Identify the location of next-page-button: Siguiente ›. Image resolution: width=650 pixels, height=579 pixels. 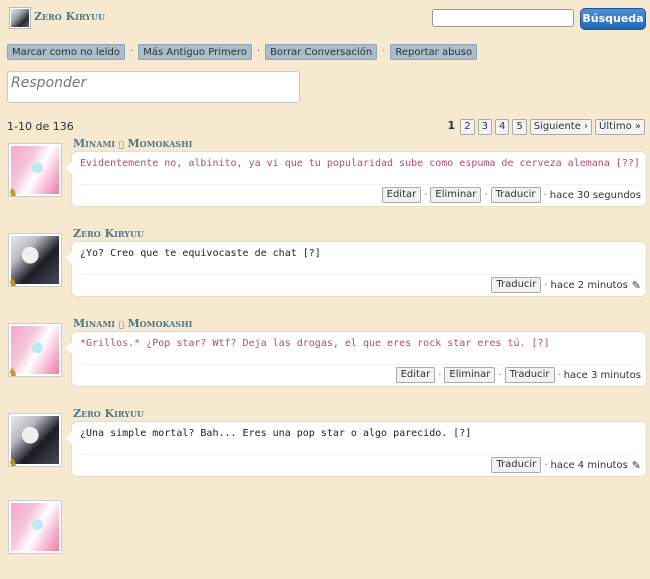
(561, 127).